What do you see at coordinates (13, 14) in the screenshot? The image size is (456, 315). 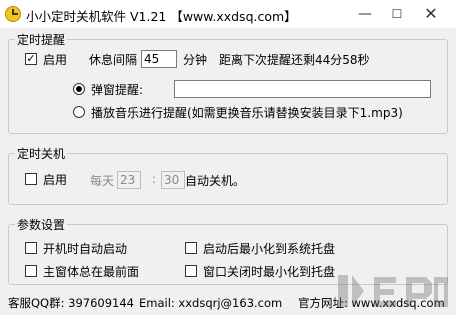 I see `clock-app-icon` at bounding box center [13, 14].